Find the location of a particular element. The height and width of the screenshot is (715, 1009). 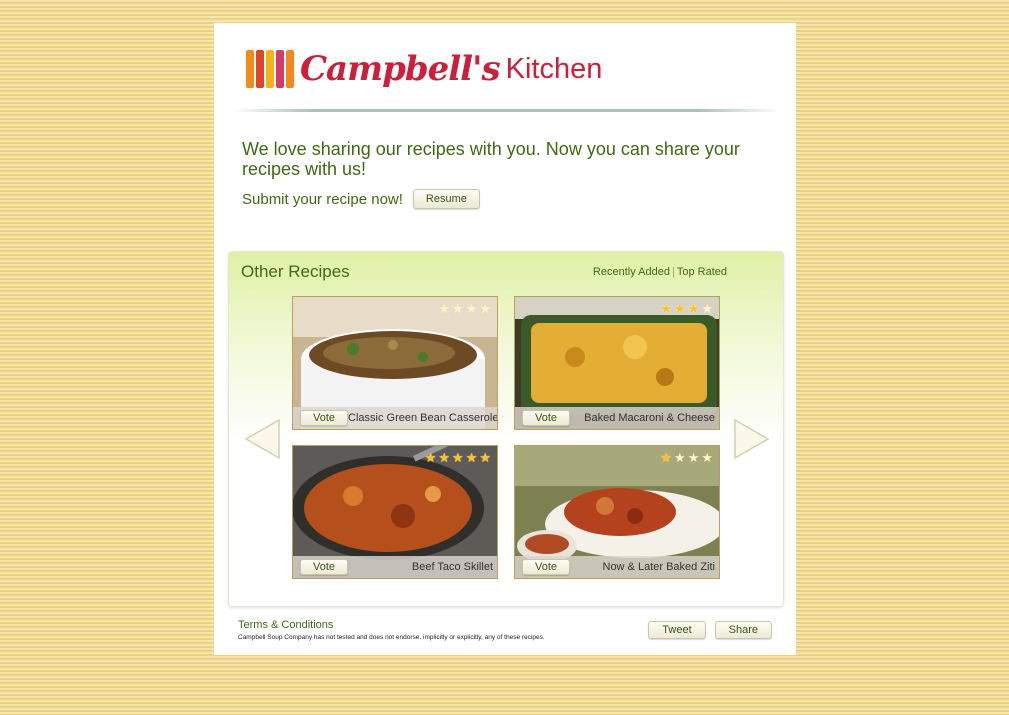

submit-recipe-text: Submit your recipe now! is located at coordinates (322, 199).